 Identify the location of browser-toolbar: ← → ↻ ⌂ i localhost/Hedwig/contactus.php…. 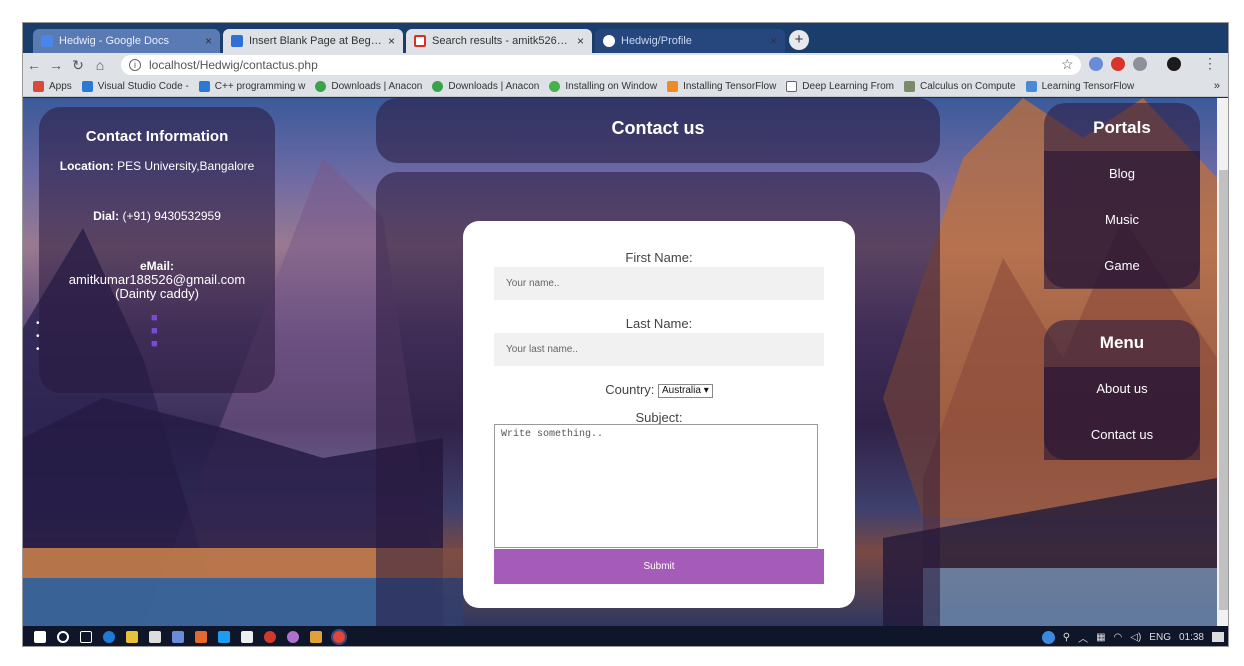
(625, 65).